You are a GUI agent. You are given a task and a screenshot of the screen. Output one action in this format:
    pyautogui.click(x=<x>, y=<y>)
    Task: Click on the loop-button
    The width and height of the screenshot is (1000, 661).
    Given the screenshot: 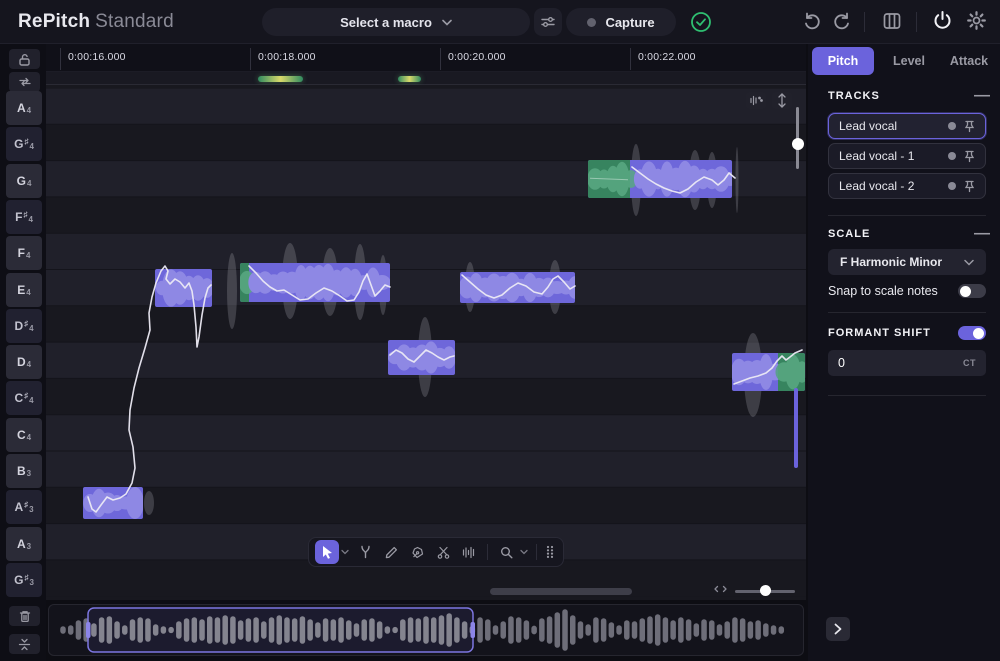 What is the action you would take?
    pyautogui.click(x=24, y=82)
    